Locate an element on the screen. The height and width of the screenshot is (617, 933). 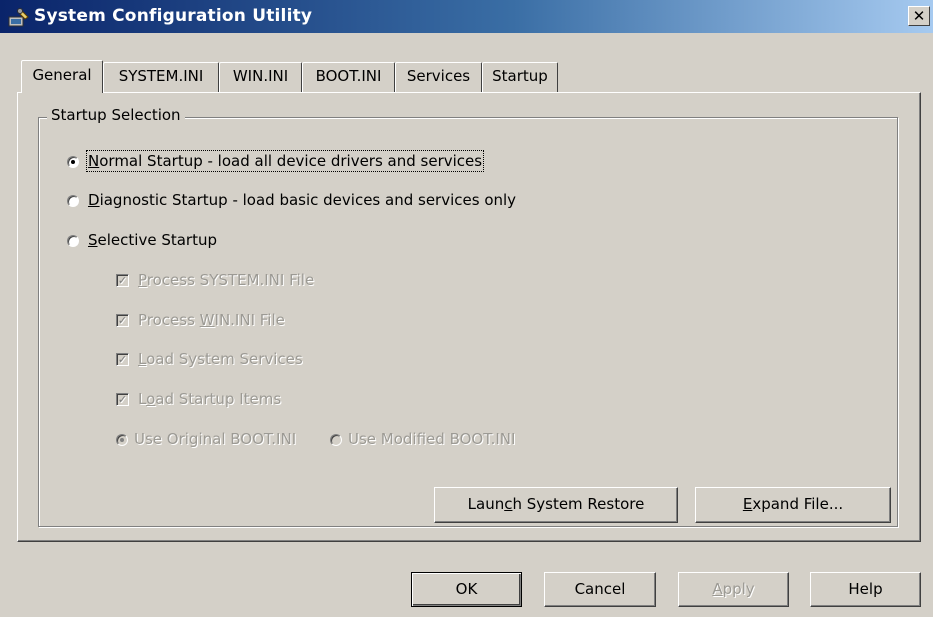
close-button: ✕ is located at coordinates (919, 16).